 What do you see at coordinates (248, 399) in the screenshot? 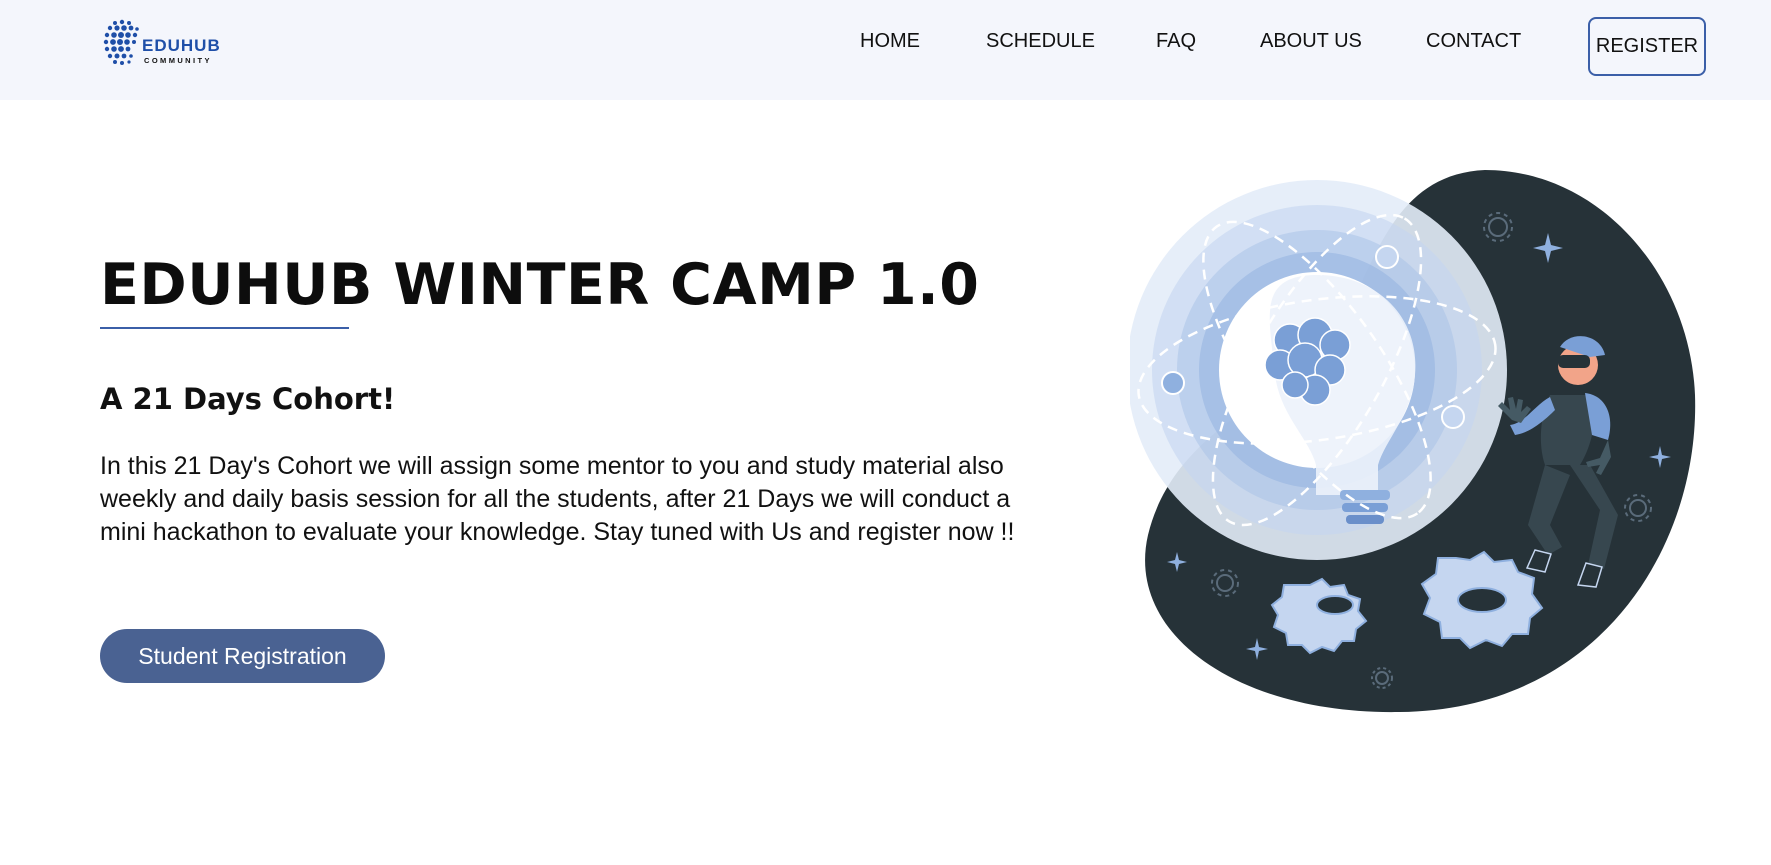
I see `hero-subtitle: A 21 Days Cohort!` at bounding box center [248, 399].